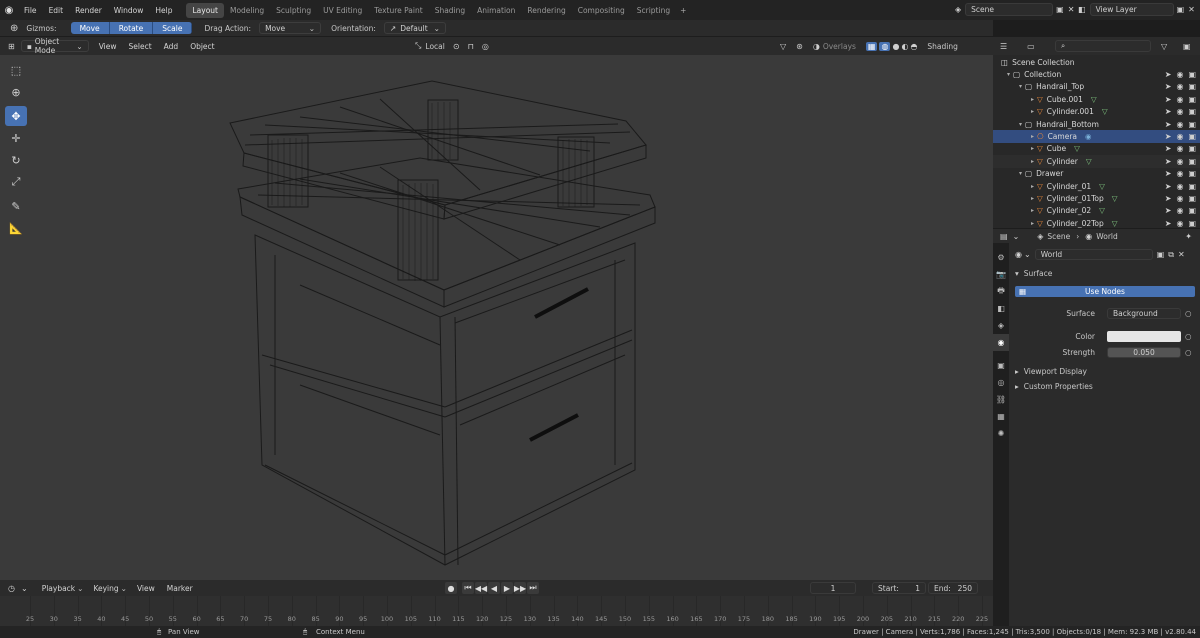 This screenshot has width=1200, height=638. Describe the element at coordinates (451, 588) in the screenshot. I see `record-icon: ●` at that location.